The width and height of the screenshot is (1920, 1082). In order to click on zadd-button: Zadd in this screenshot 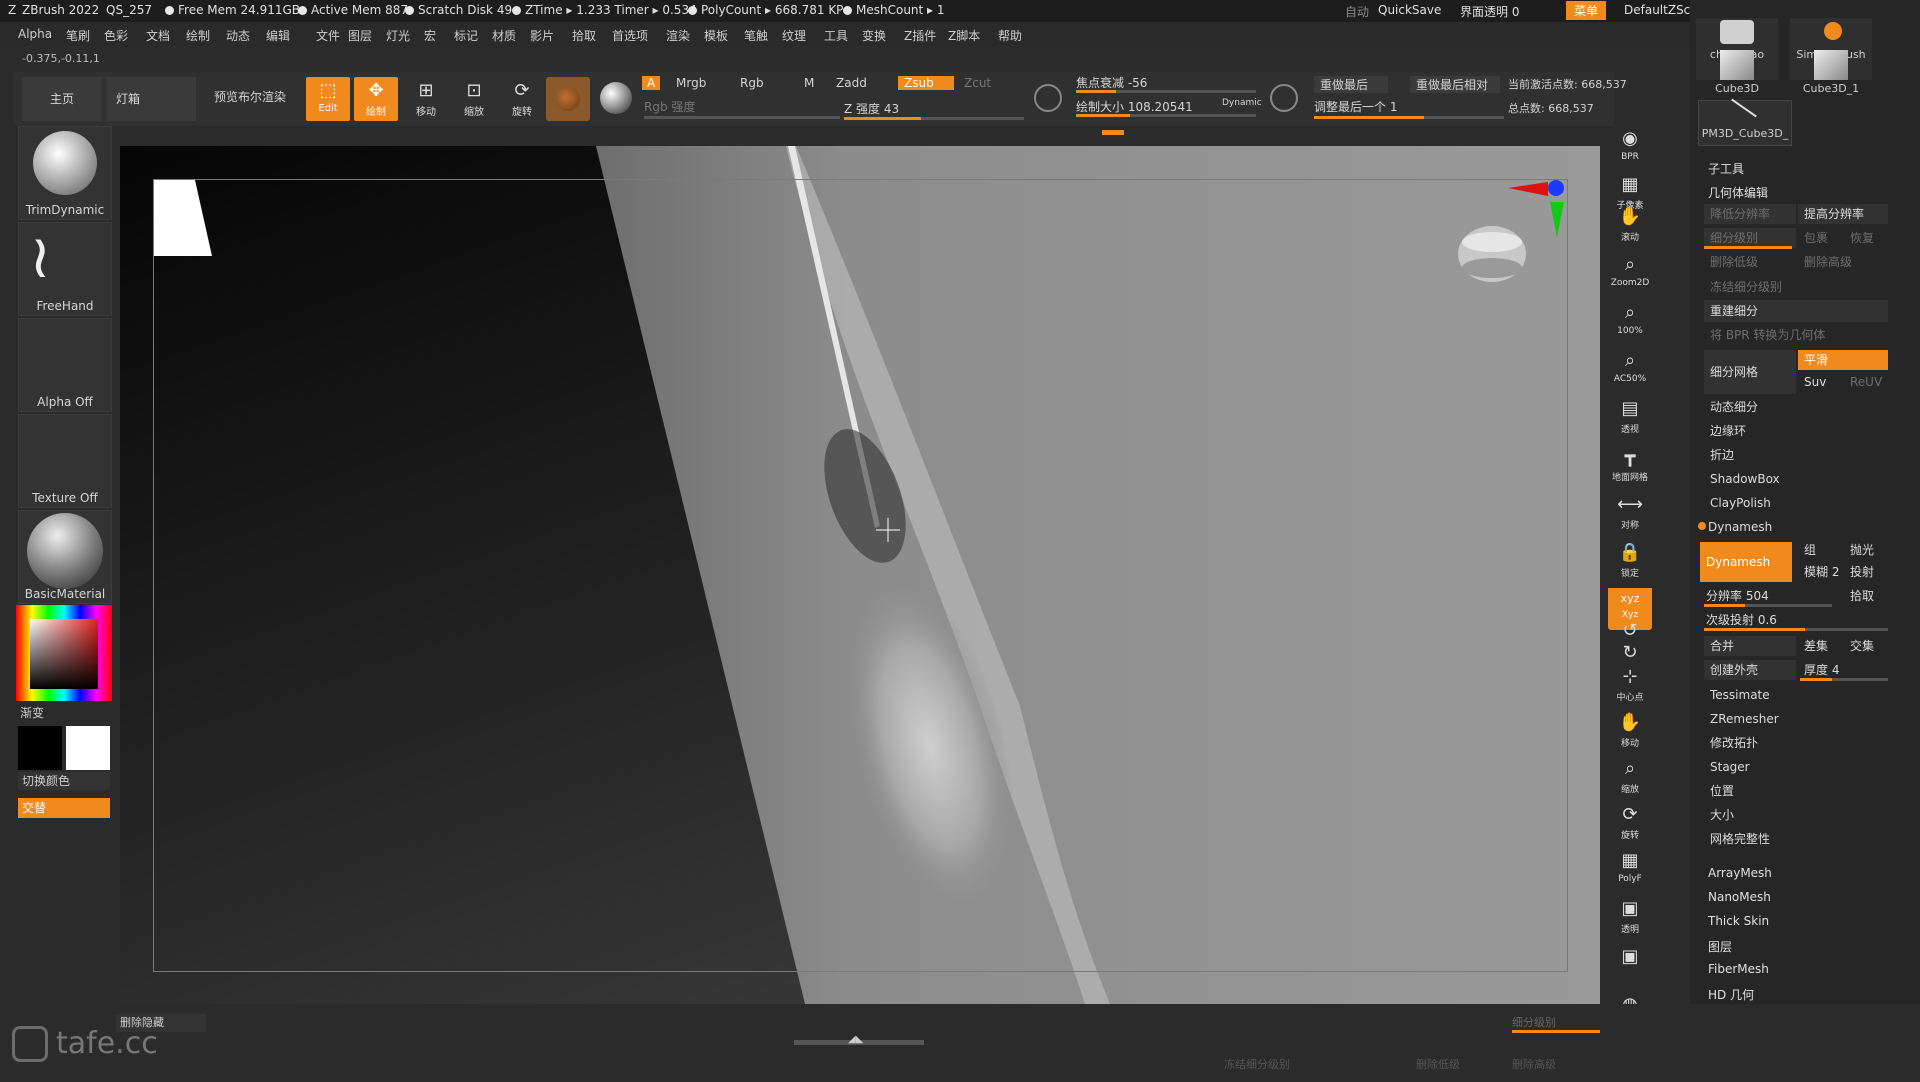, I will do `click(851, 83)`.